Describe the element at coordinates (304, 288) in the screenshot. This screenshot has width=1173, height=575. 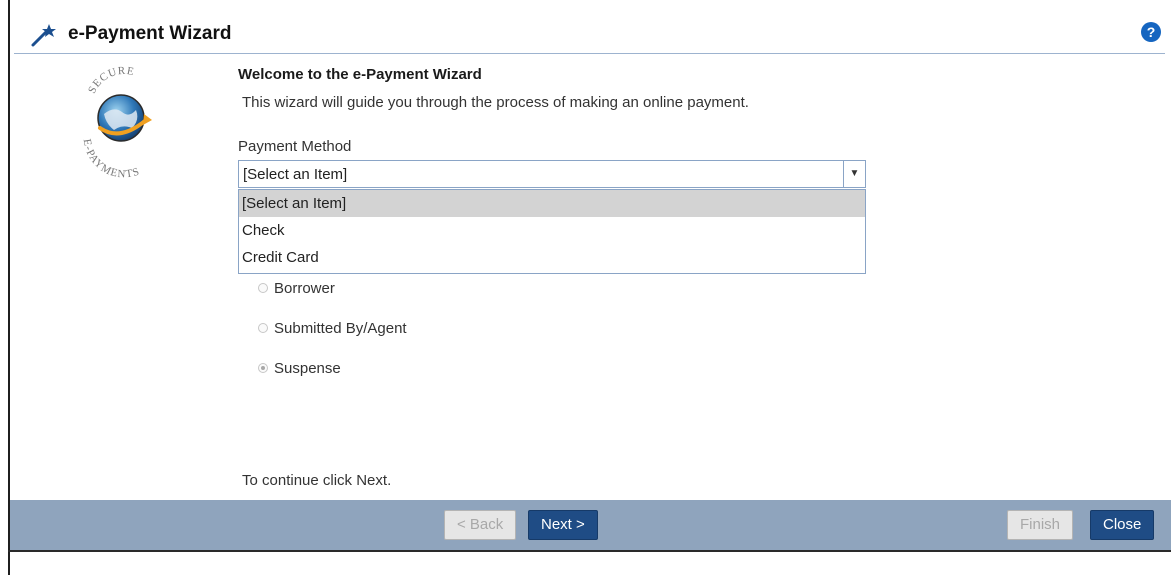
I see `radio-label-borrower: Borrower` at that location.